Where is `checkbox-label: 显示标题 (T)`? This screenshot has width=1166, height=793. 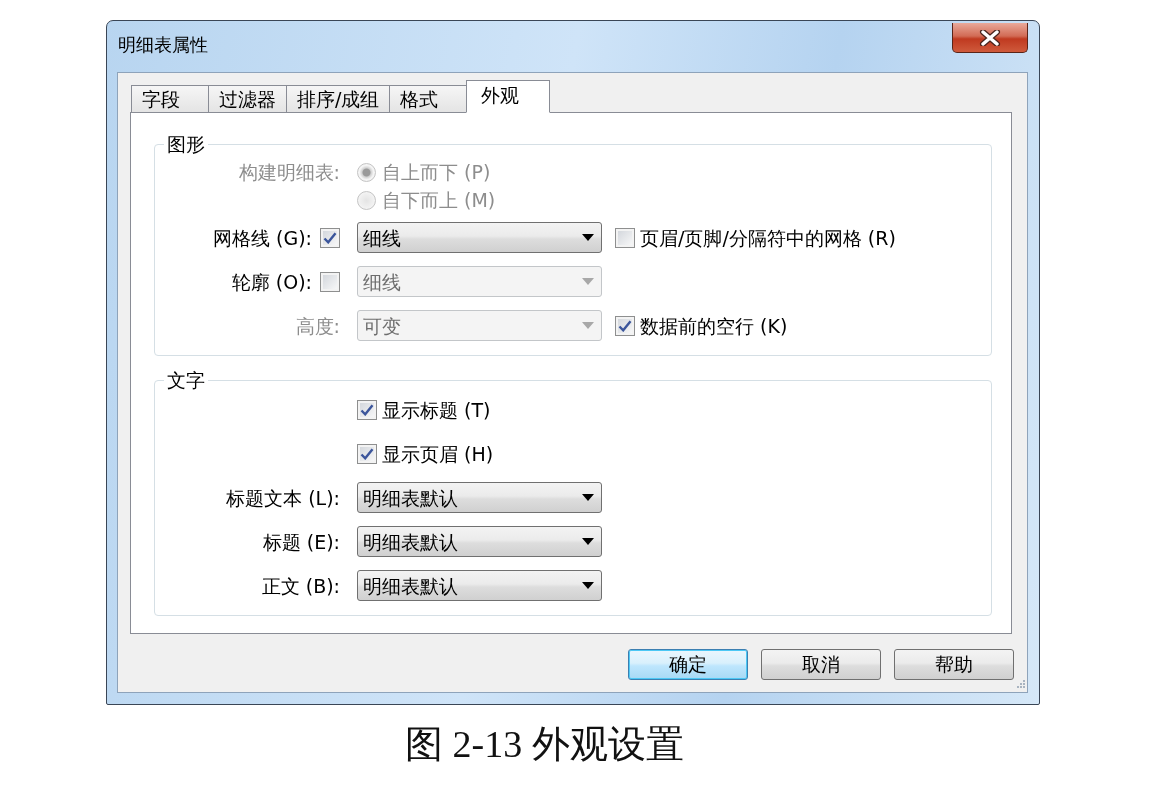
checkbox-label: 显示标题 (T) is located at coordinates (436, 409).